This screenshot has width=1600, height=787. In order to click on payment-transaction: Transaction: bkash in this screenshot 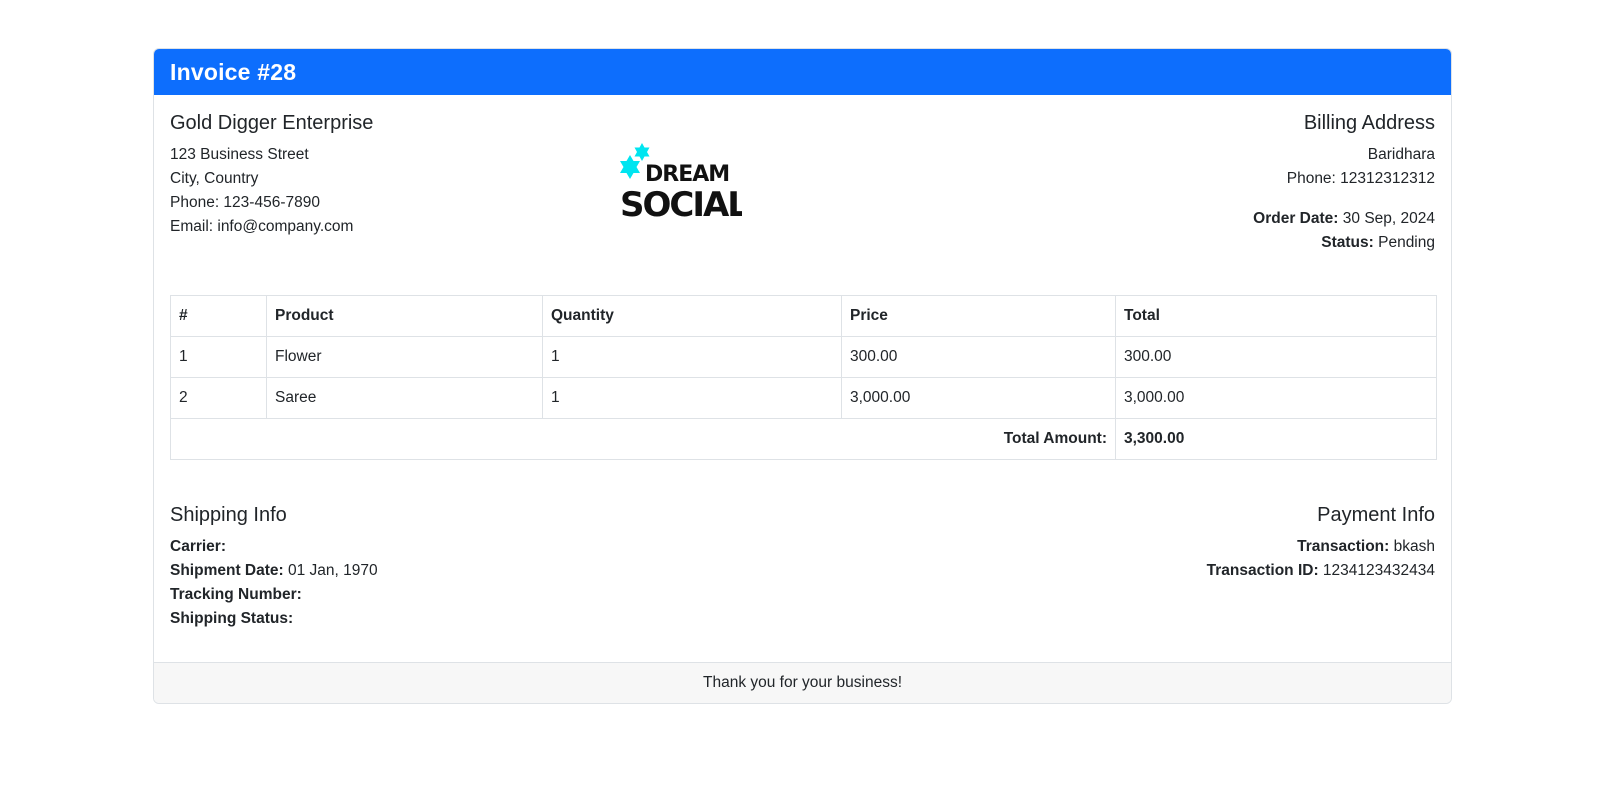, I will do `click(1321, 547)`.